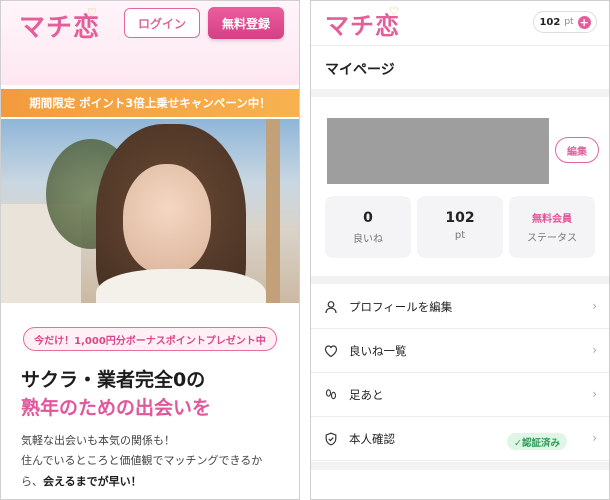 This screenshot has height=500, width=610. What do you see at coordinates (331, 439) in the screenshot?
I see `shield-check-icon` at bounding box center [331, 439].